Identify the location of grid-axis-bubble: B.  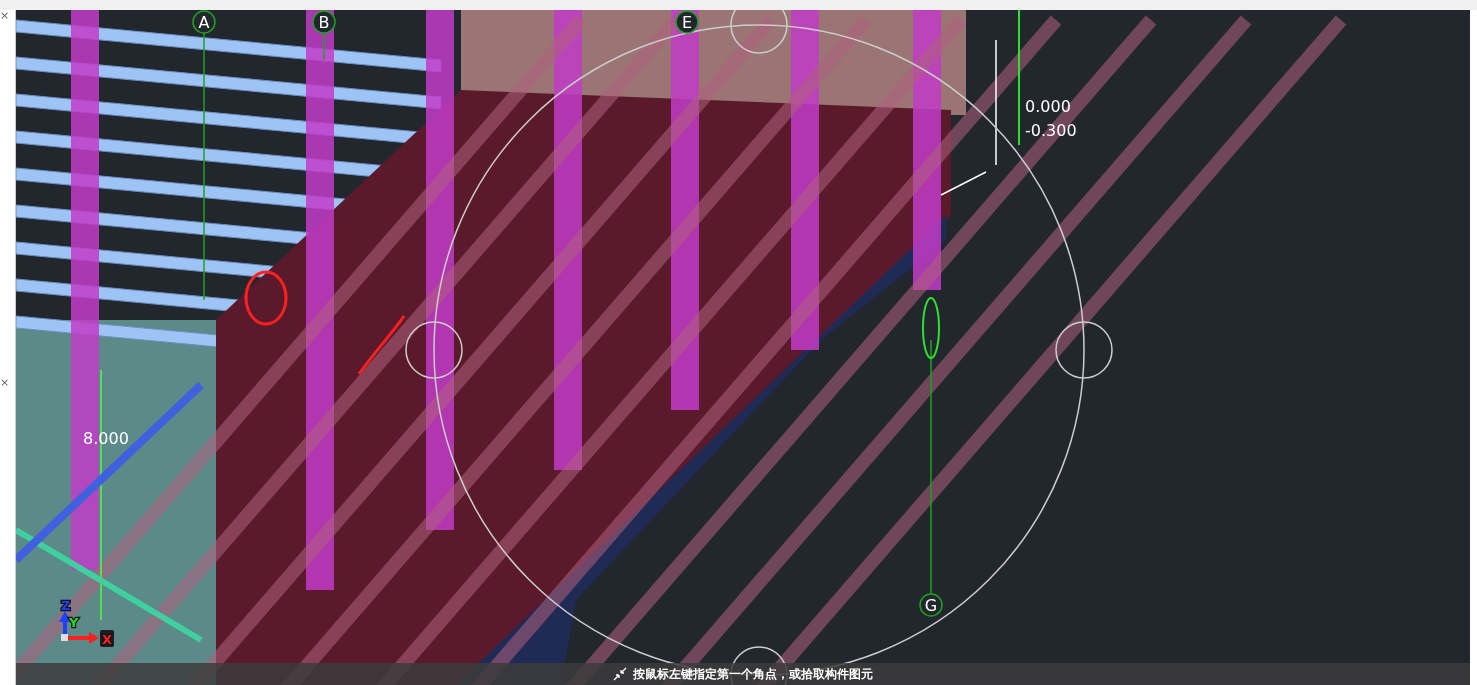
(324, 22).